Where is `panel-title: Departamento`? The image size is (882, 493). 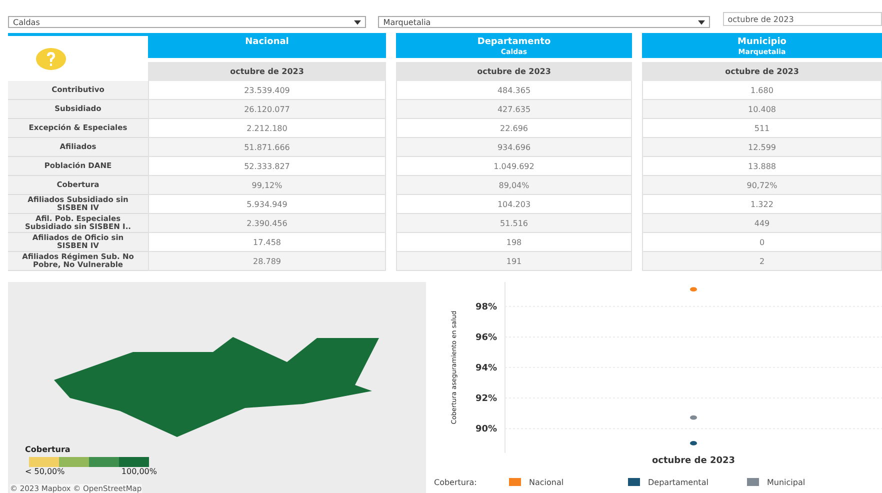 panel-title: Departamento is located at coordinates (514, 42).